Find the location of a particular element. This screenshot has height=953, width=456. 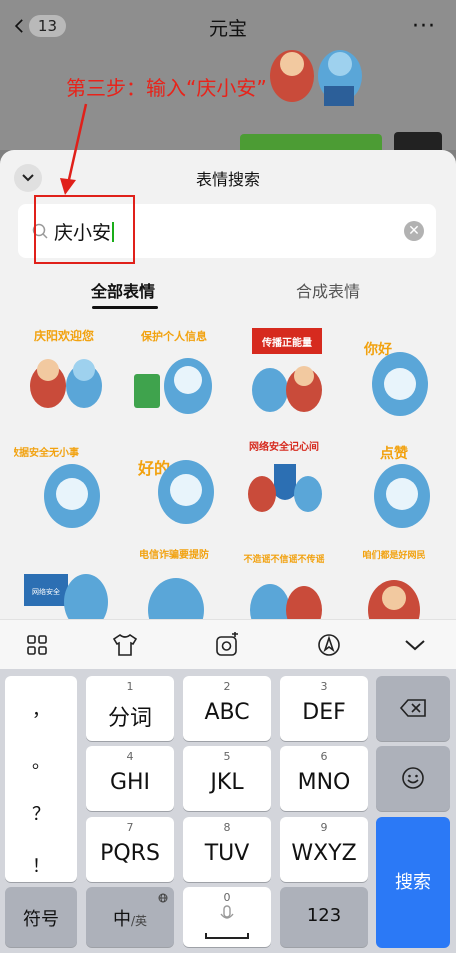

space-bar-glyph is located at coordinates (227, 936).